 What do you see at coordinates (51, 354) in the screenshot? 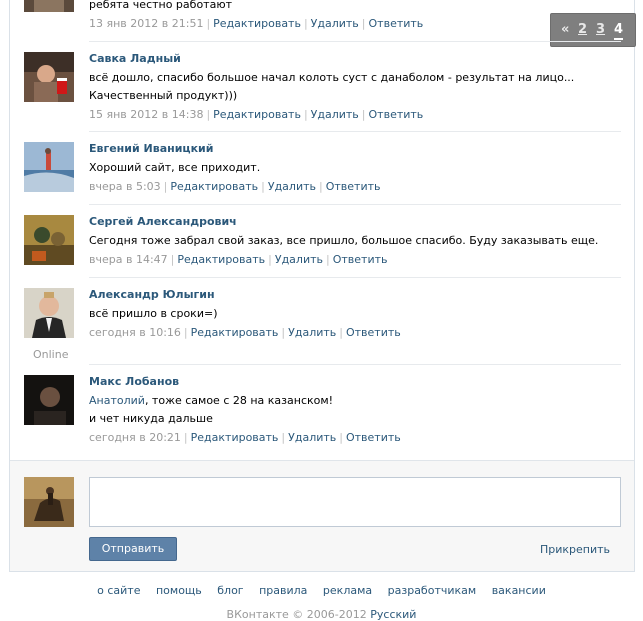
I see `online-status: Online` at bounding box center [51, 354].